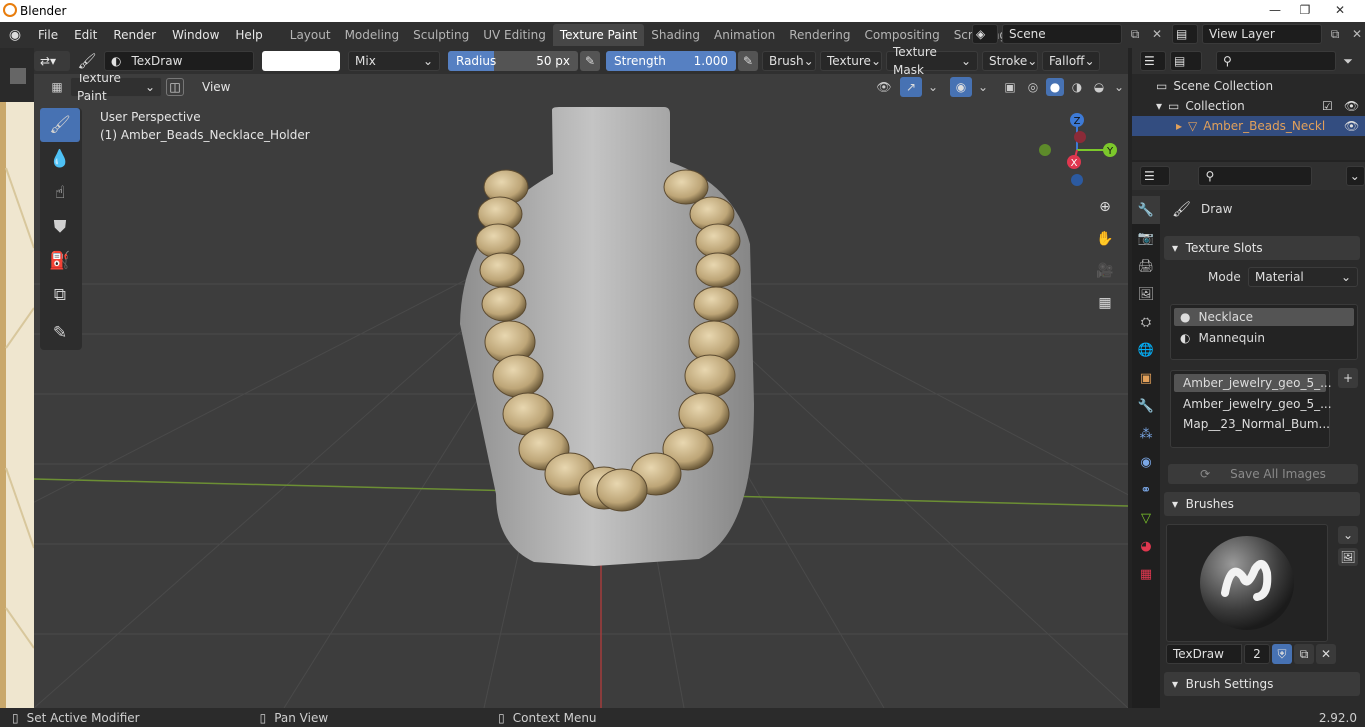  I want to click on brush-settings-panel-header: ▾ Brush Settings, so click(1262, 684).